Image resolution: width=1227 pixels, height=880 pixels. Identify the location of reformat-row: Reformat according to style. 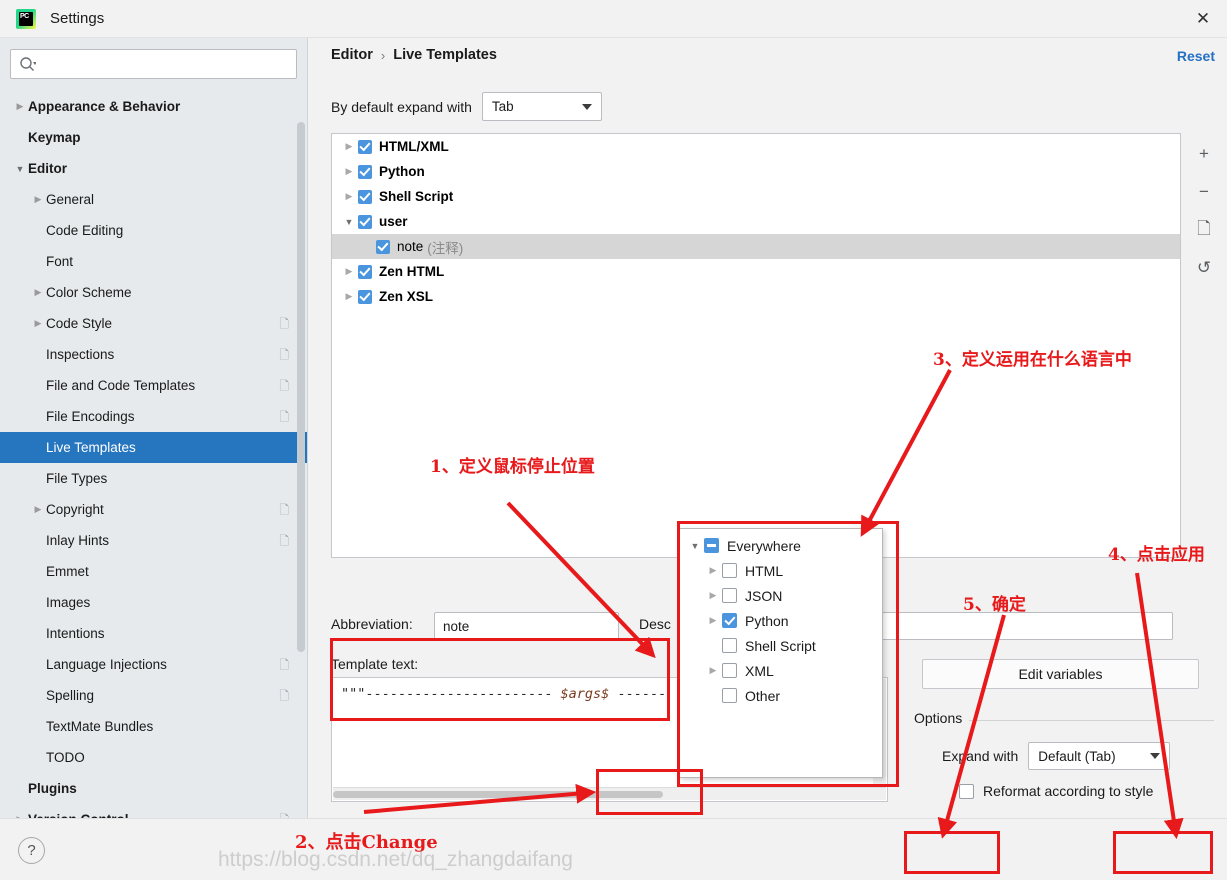
(1056, 791).